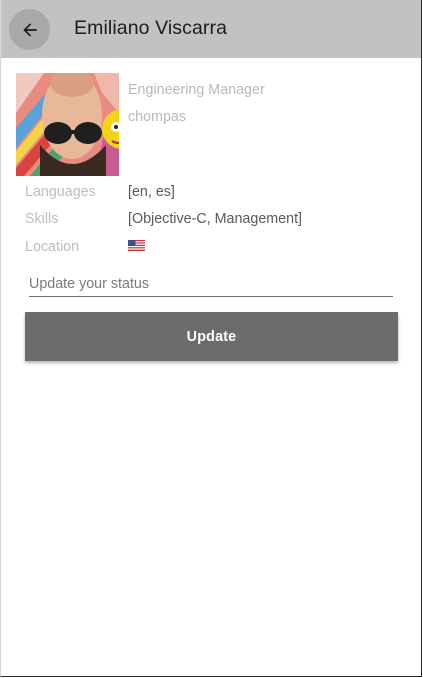  I want to click on arrow-back-icon, so click(29, 29).